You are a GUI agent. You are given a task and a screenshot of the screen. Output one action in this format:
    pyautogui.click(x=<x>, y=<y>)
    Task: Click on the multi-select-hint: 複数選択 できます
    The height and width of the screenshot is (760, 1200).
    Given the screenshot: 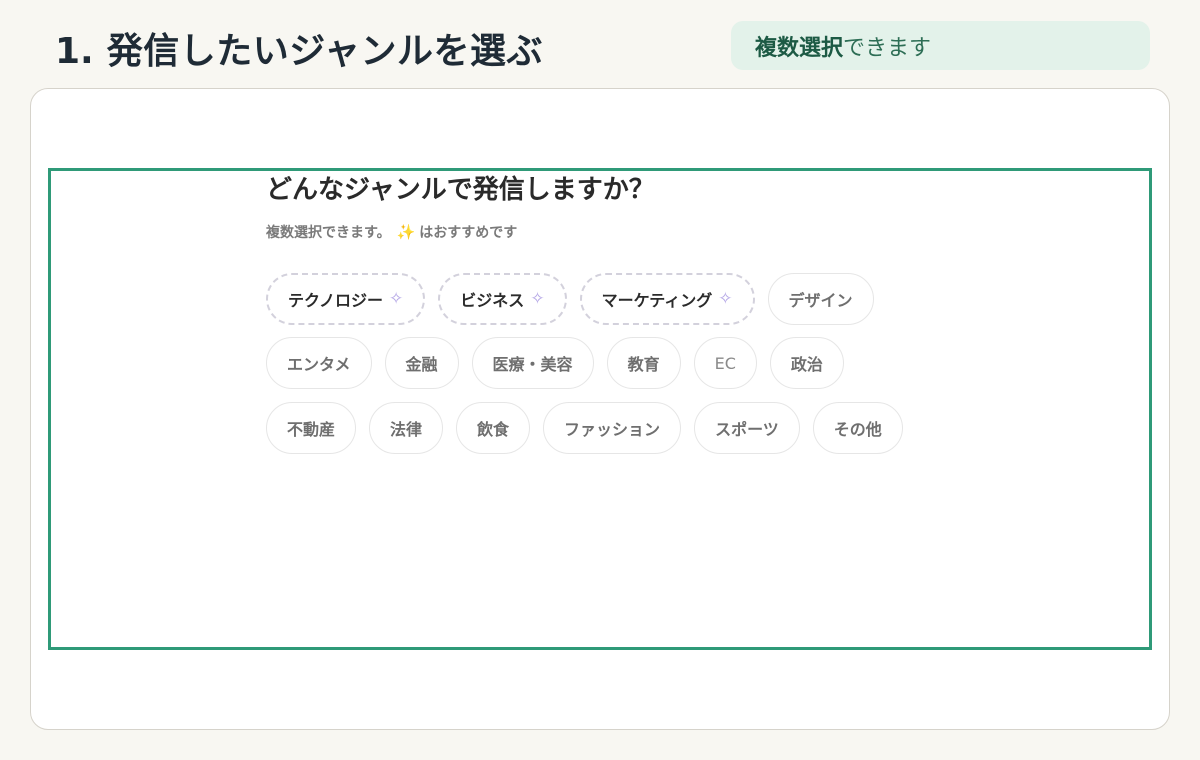 What is the action you would take?
    pyautogui.click(x=940, y=45)
    